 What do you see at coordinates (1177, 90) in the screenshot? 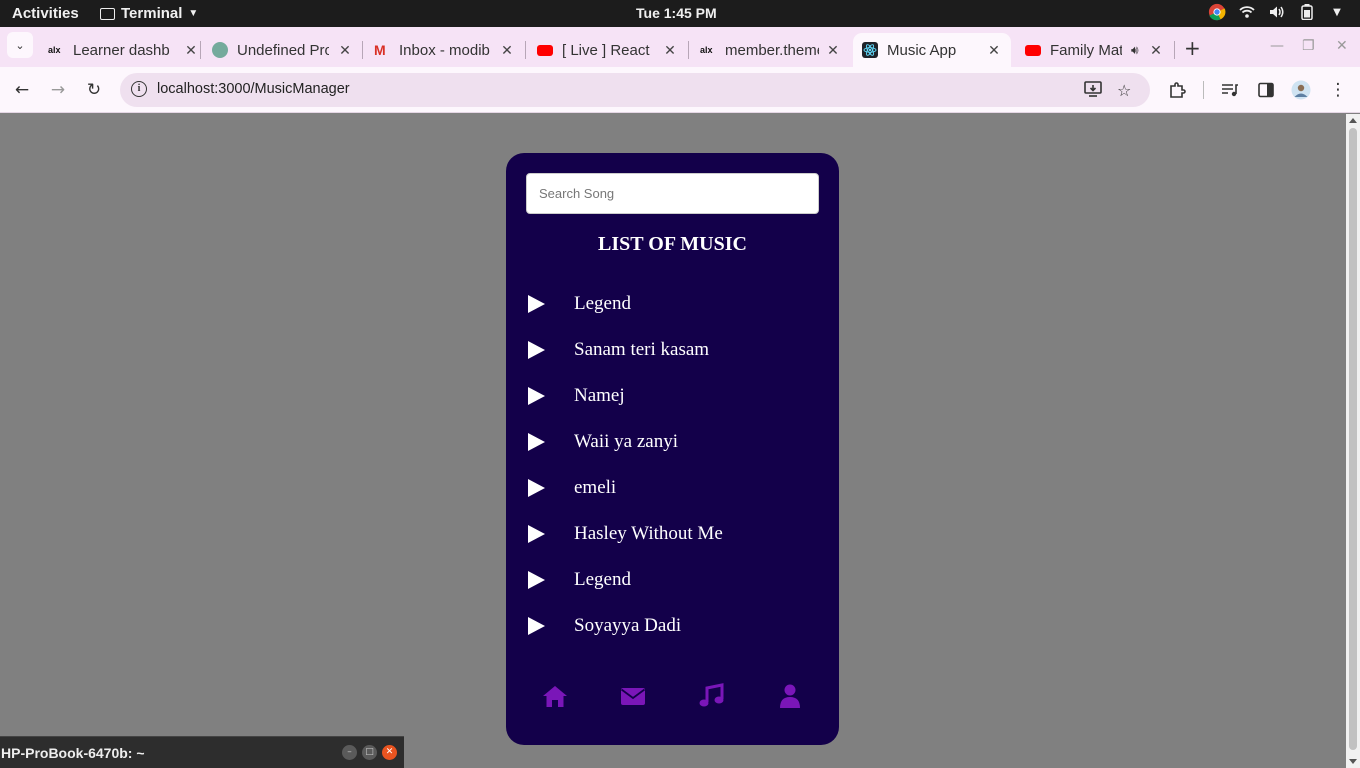
I see `extensions-puzzle-icon` at bounding box center [1177, 90].